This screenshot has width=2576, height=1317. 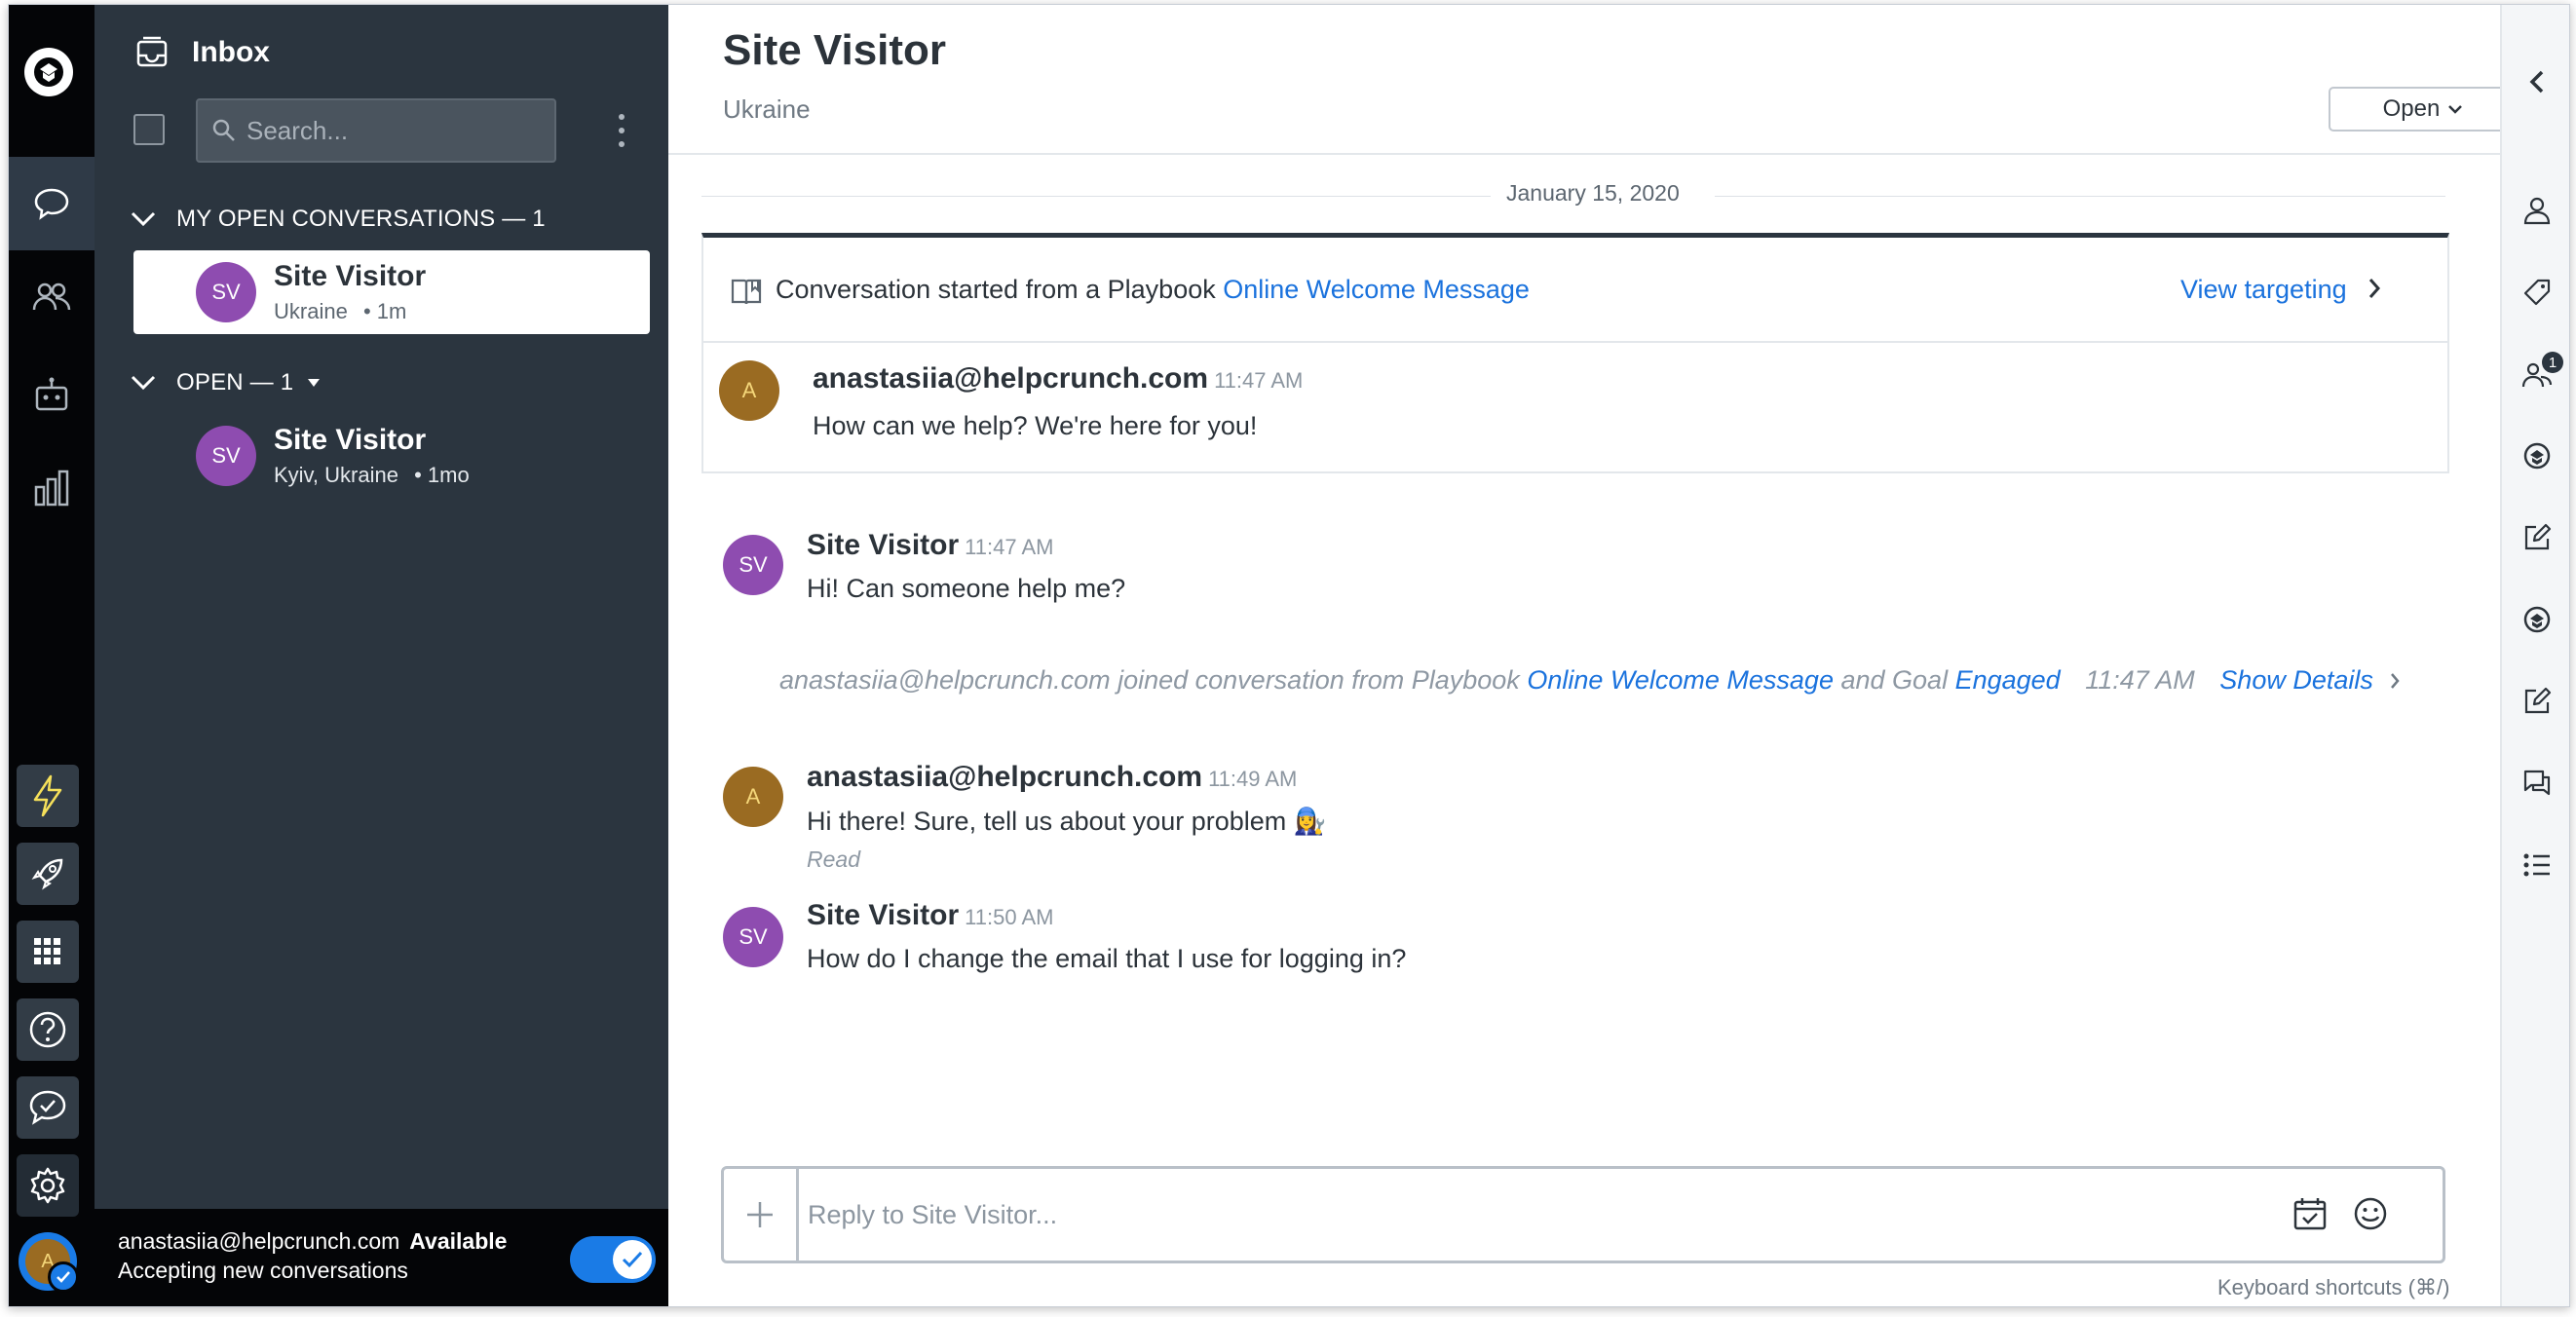 I want to click on section-my-open: MY OPEN CONVERSATIONS — 1, so click(x=338, y=219).